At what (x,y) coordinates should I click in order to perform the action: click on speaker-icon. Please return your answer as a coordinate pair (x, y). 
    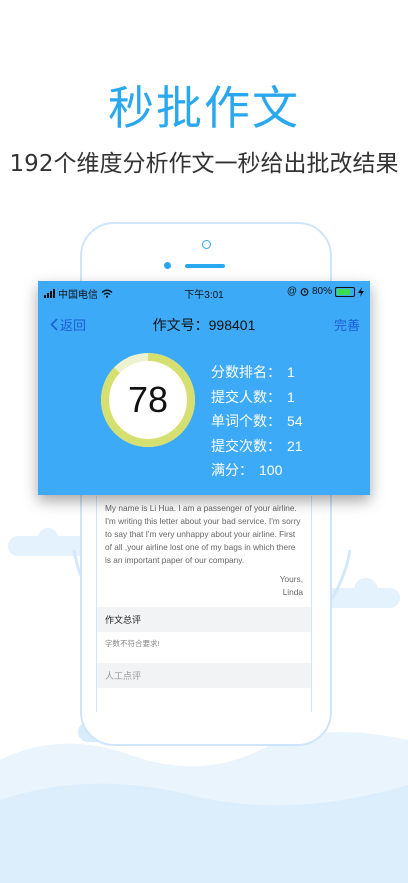
    Looking at the image, I should click on (205, 266).